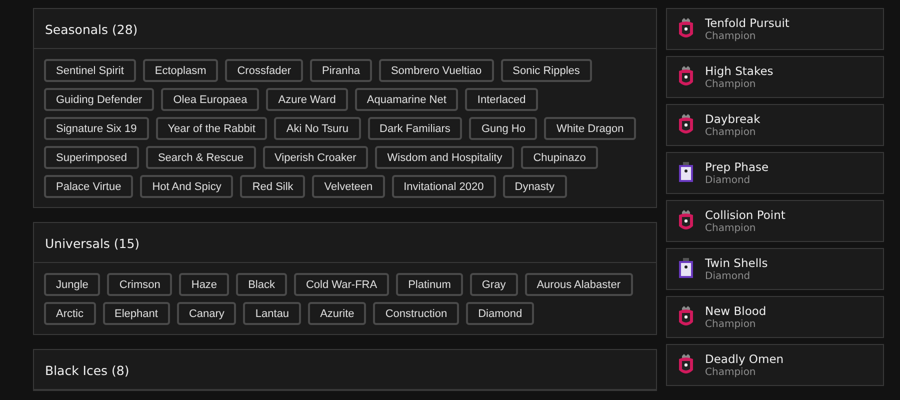 Image resolution: width=900 pixels, height=400 pixels. I want to click on tag-chip: Crimson, so click(139, 284).